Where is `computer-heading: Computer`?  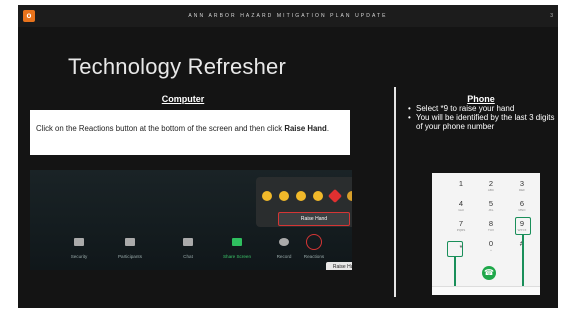
computer-heading: Computer is located at coordinates (183, 99).